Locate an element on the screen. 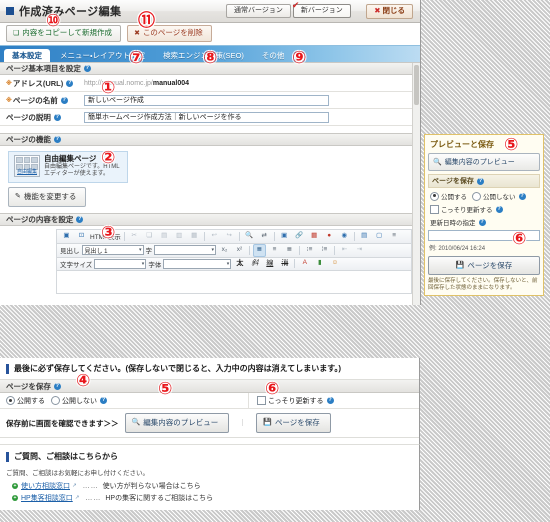  align-right-icon: ≣ is located at coordinates (289, 250).